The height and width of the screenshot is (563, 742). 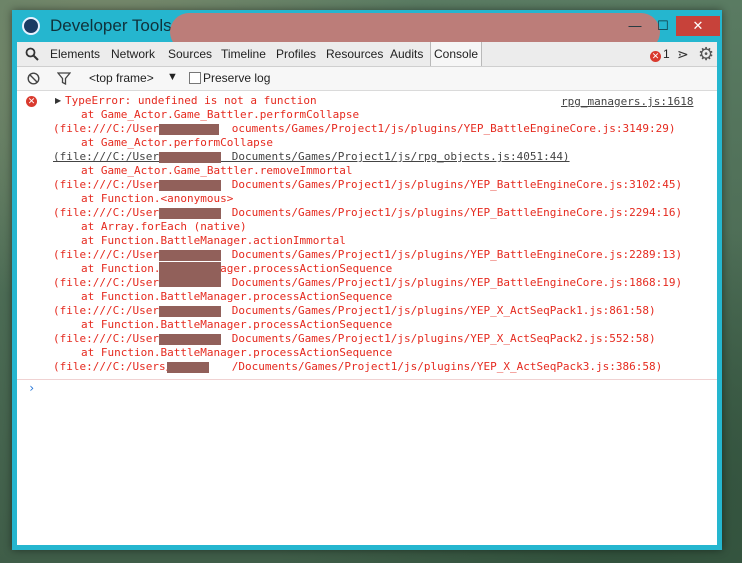 I want to click on tab-resources: Resources, so click(x=354, y=54).